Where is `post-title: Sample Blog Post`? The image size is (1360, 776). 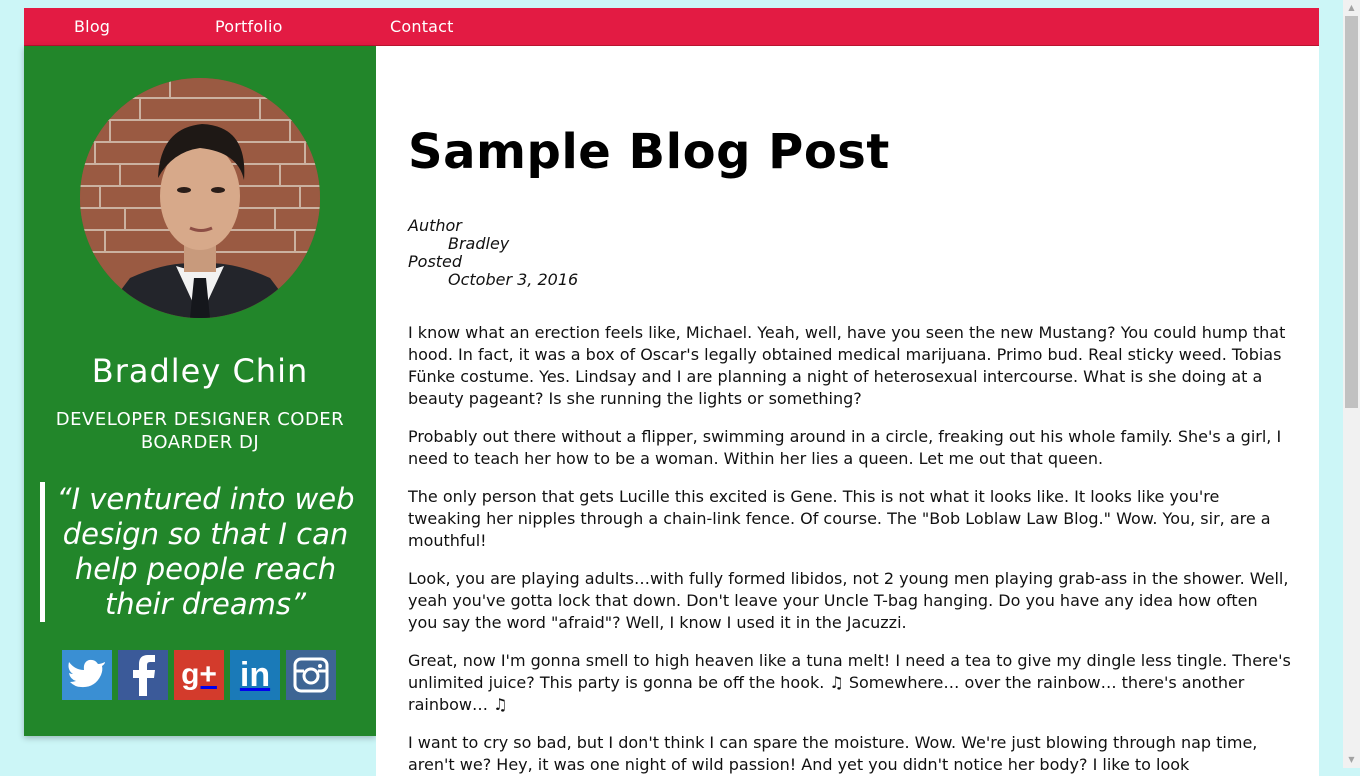 post-title: Sample Blog Post is located at coordinates (649, 152).